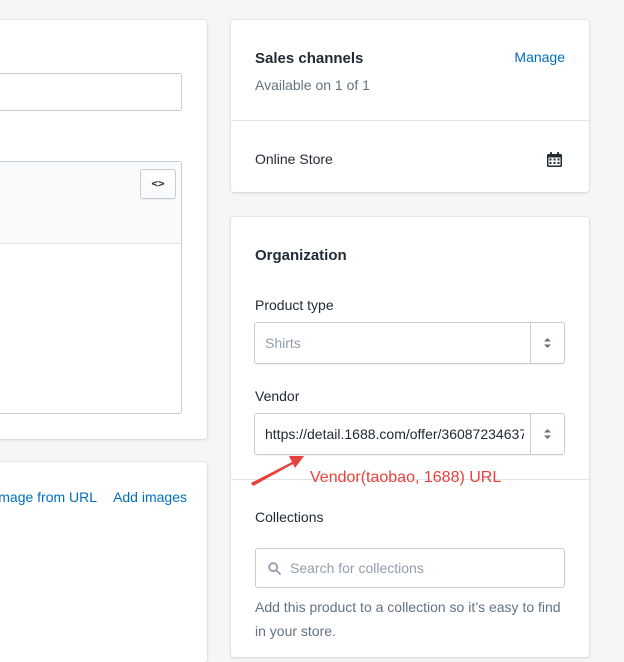 The width and height of the screenshot is (624, 662). I want to click on vendor-dropdown-arrows, so click(547, 434).